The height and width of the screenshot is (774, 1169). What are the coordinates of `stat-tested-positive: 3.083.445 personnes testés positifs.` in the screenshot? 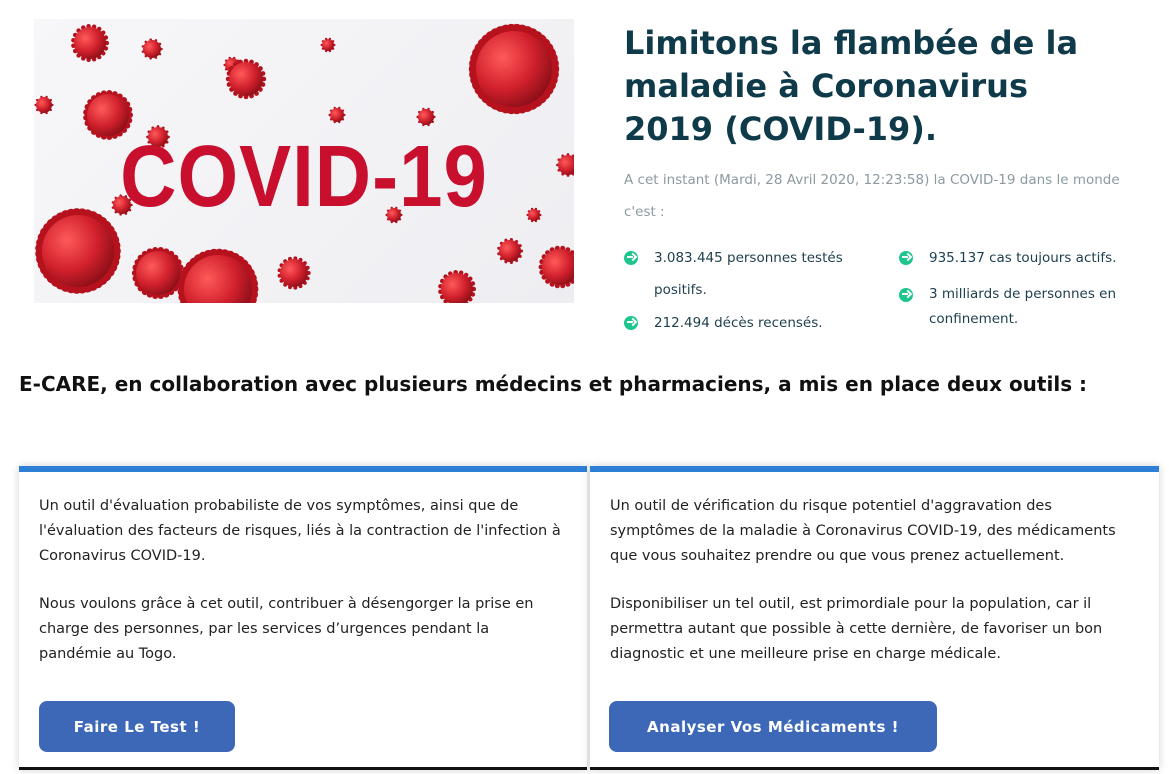 It's located at (754, 274).